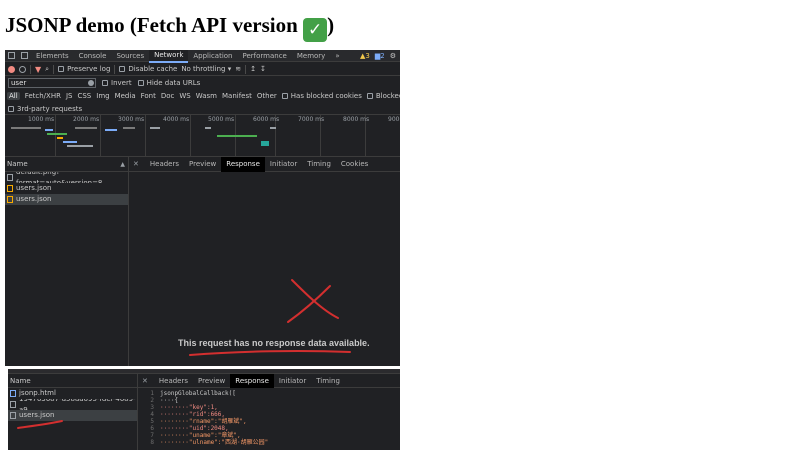 The width and height of the screenshot is (800, 450). What do you see at coordinates (93, 56) in the screenshot?
I see `tab-console: Console` at bounding box center [93, 56].